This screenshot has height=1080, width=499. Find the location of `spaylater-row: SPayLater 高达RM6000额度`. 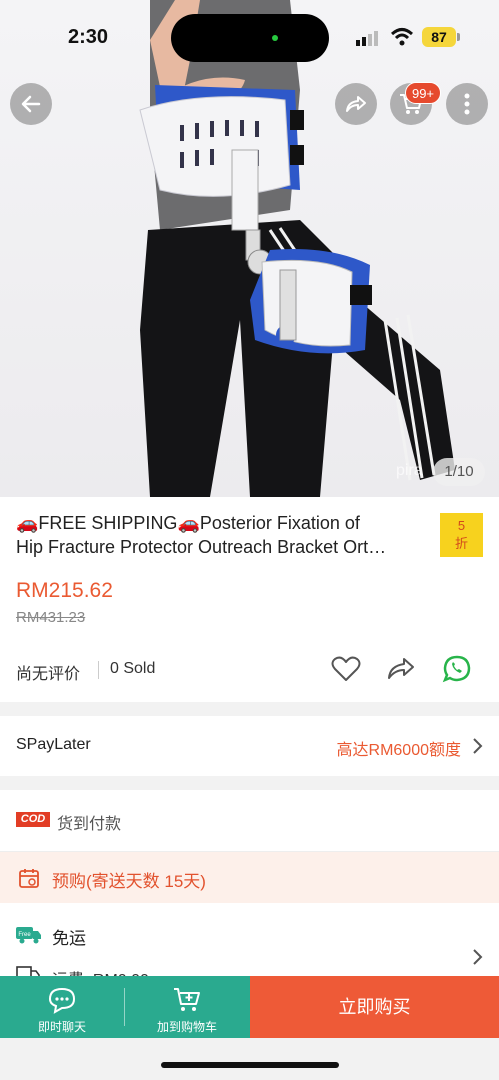

spaylater-row: SPayLater 高达RM6000额度 is located at coordinates (249, 746).